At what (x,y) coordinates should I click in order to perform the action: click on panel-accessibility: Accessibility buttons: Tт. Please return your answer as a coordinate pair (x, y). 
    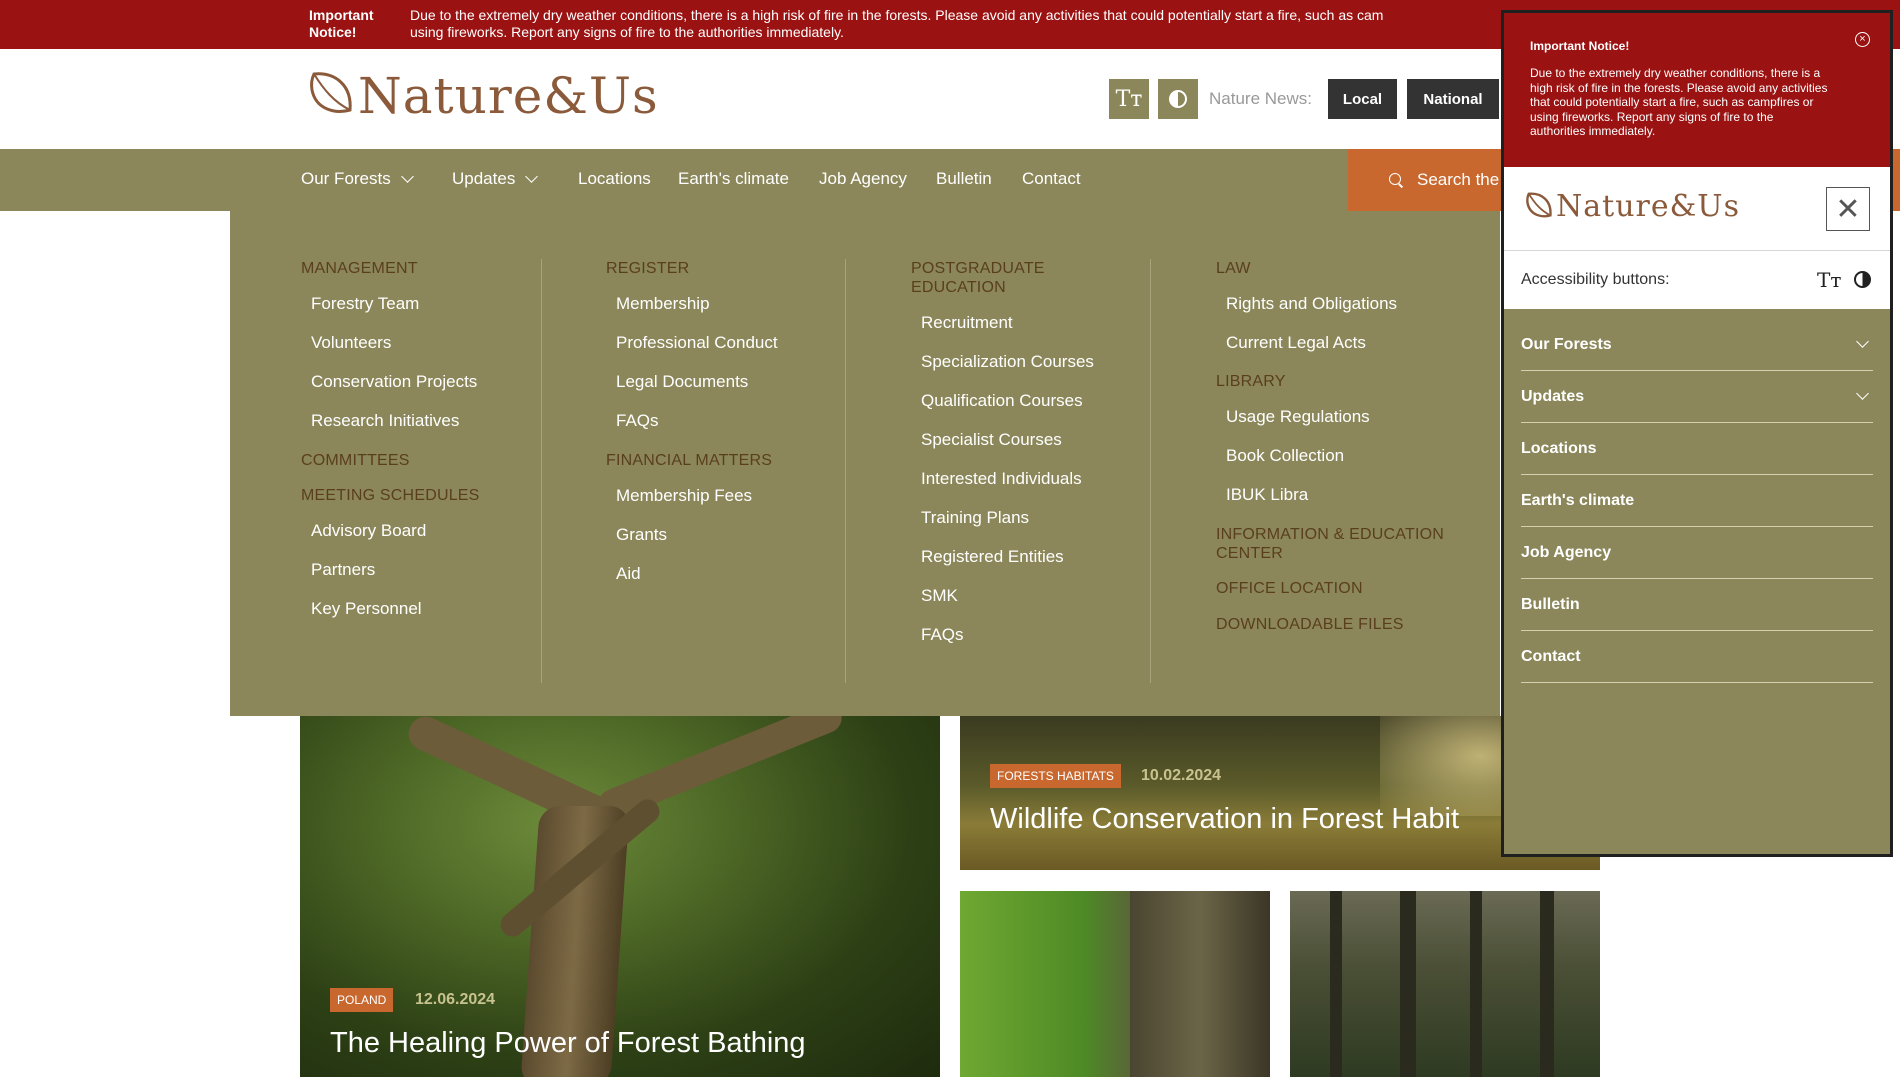
    Looking at the image, I should click on (1697, 280).